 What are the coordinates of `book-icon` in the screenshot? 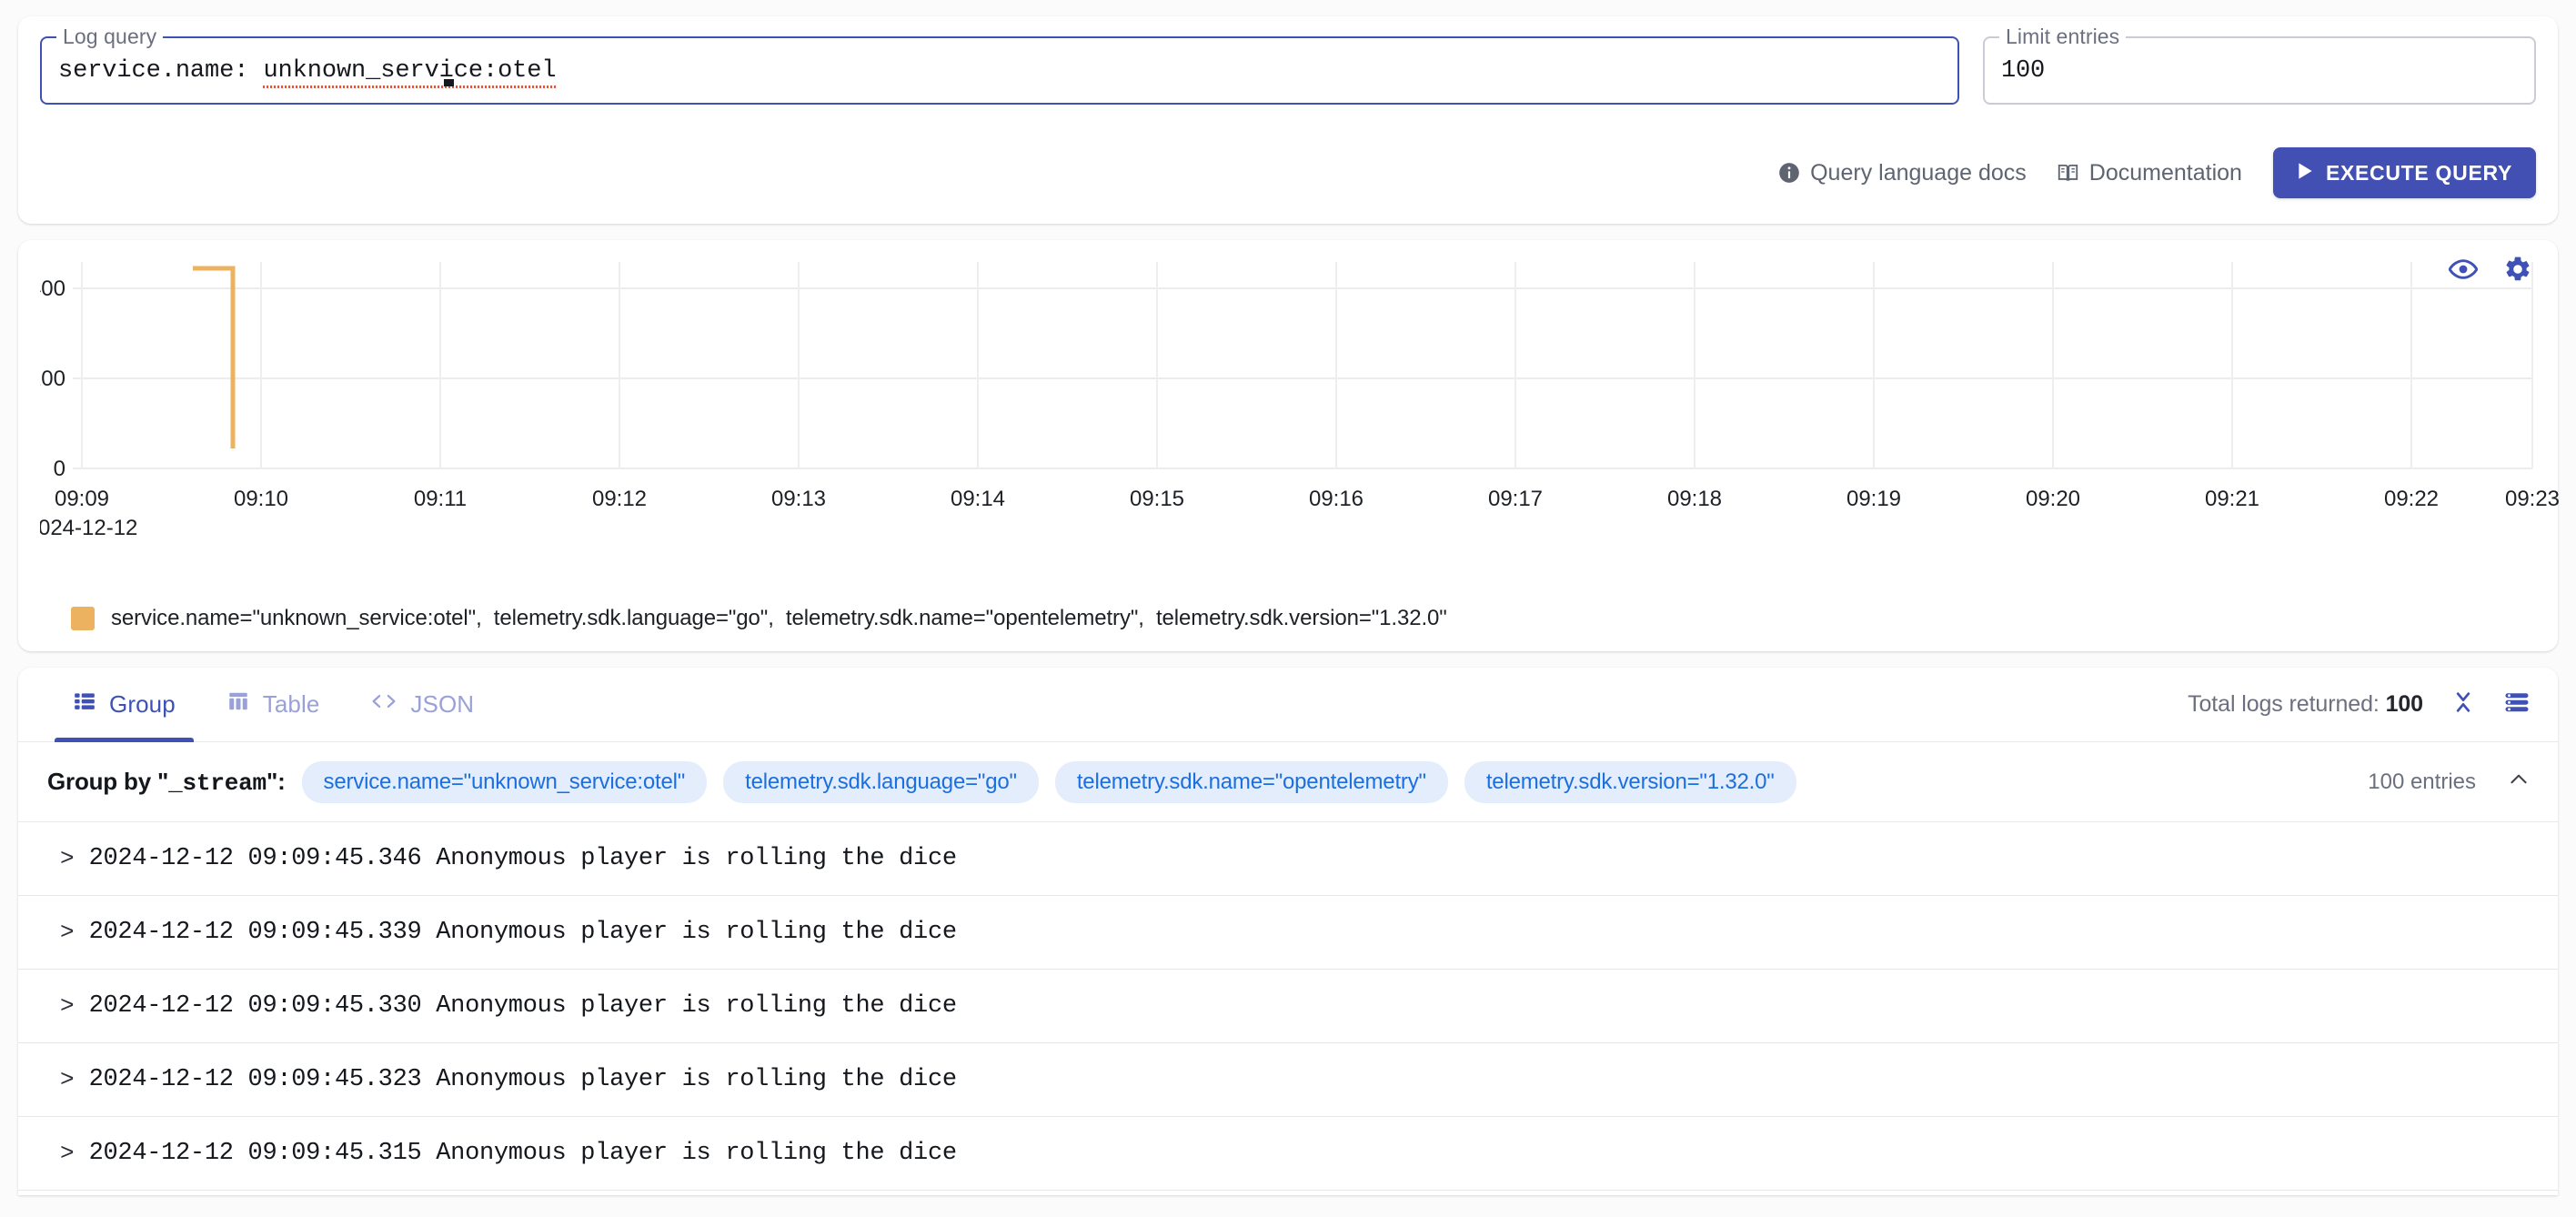 It's located at (2068, 173).